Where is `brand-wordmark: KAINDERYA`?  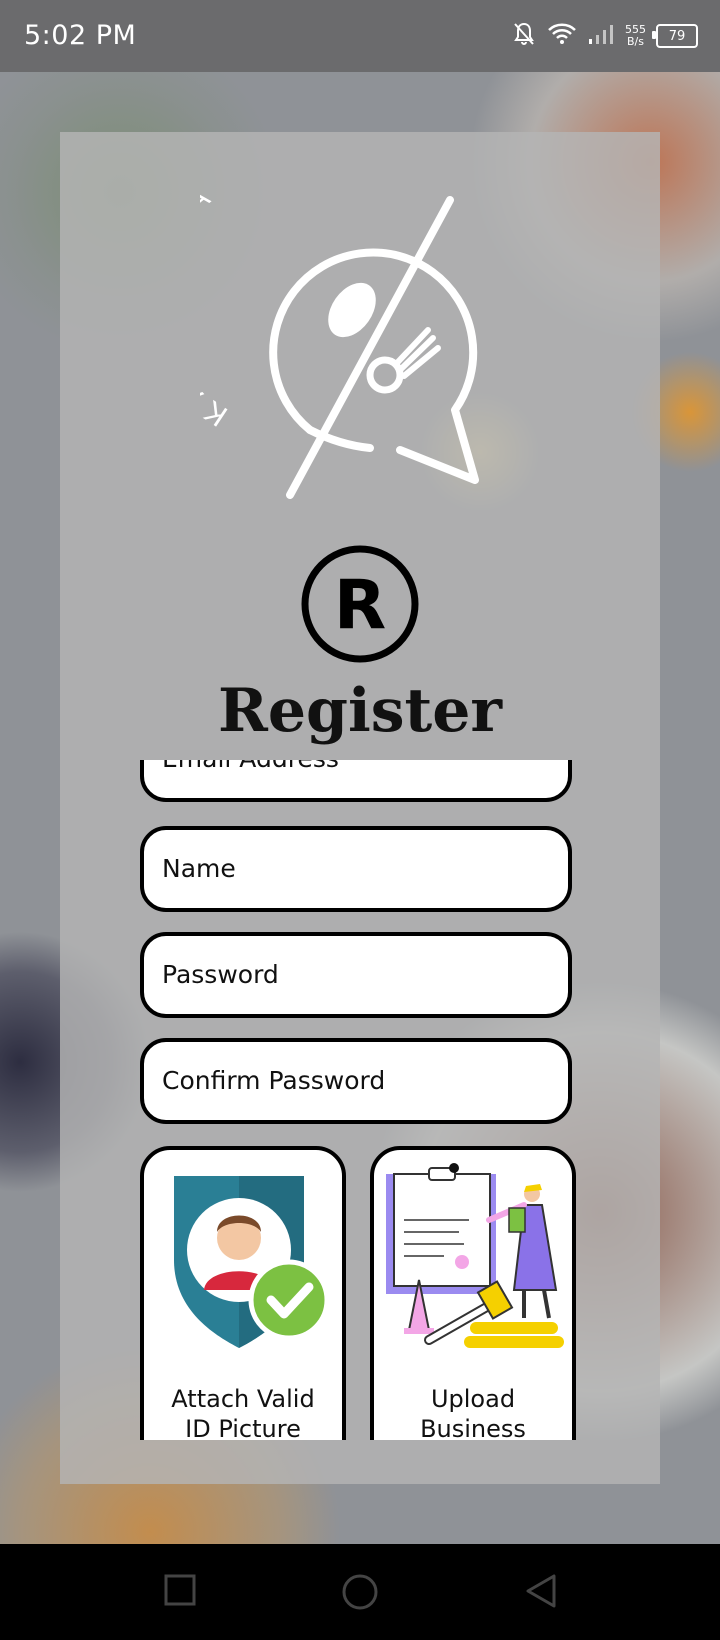
brand-wordmark: KAINDERYA is located at coordinates (216, 304).